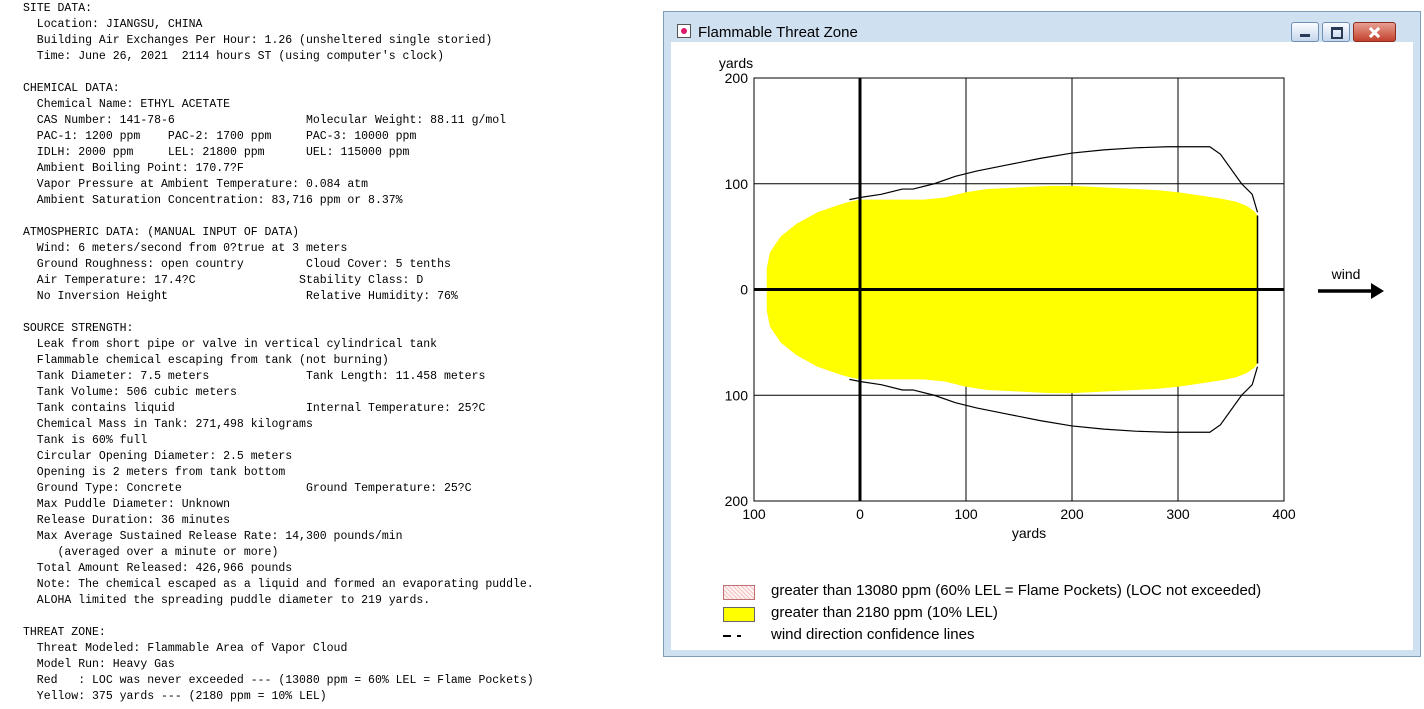 This screenshot has width=1424, height=709. Describe the element at coordinates (778, 32) in the screenshot. I see `window-title: Flammable Threat Zone` at that location.